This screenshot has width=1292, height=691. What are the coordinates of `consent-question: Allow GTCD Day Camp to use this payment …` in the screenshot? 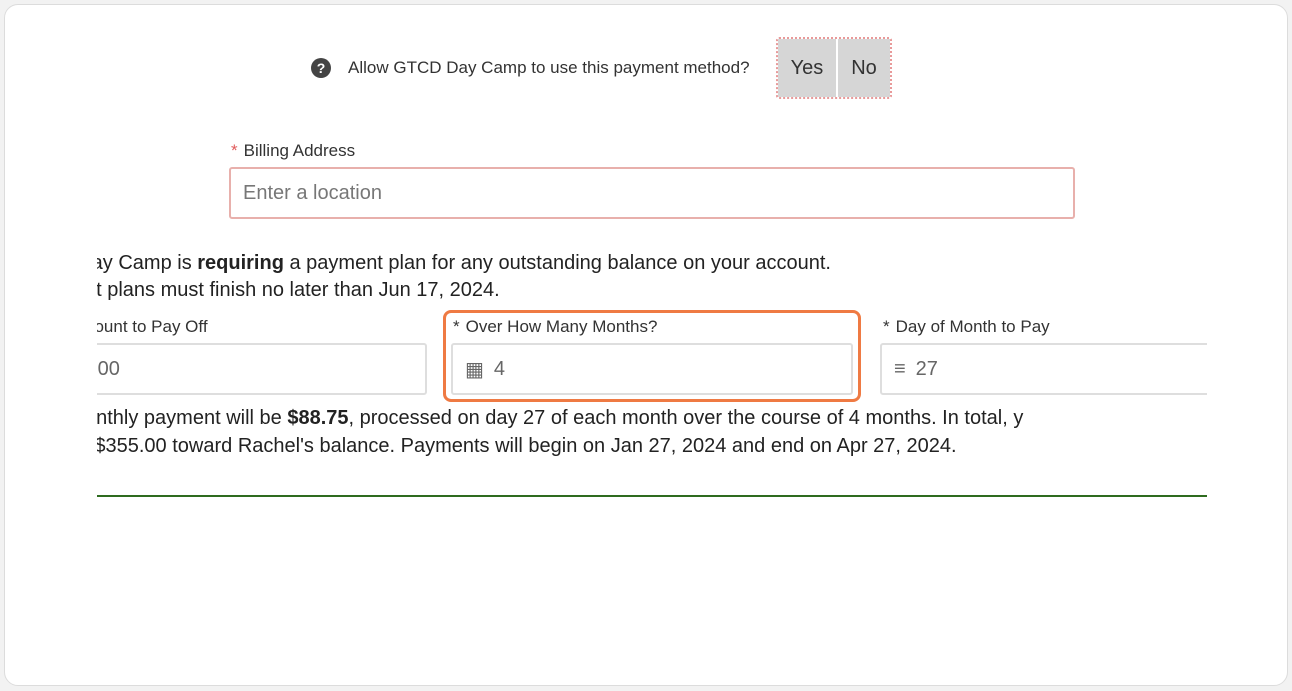 It's located at (549, 67).